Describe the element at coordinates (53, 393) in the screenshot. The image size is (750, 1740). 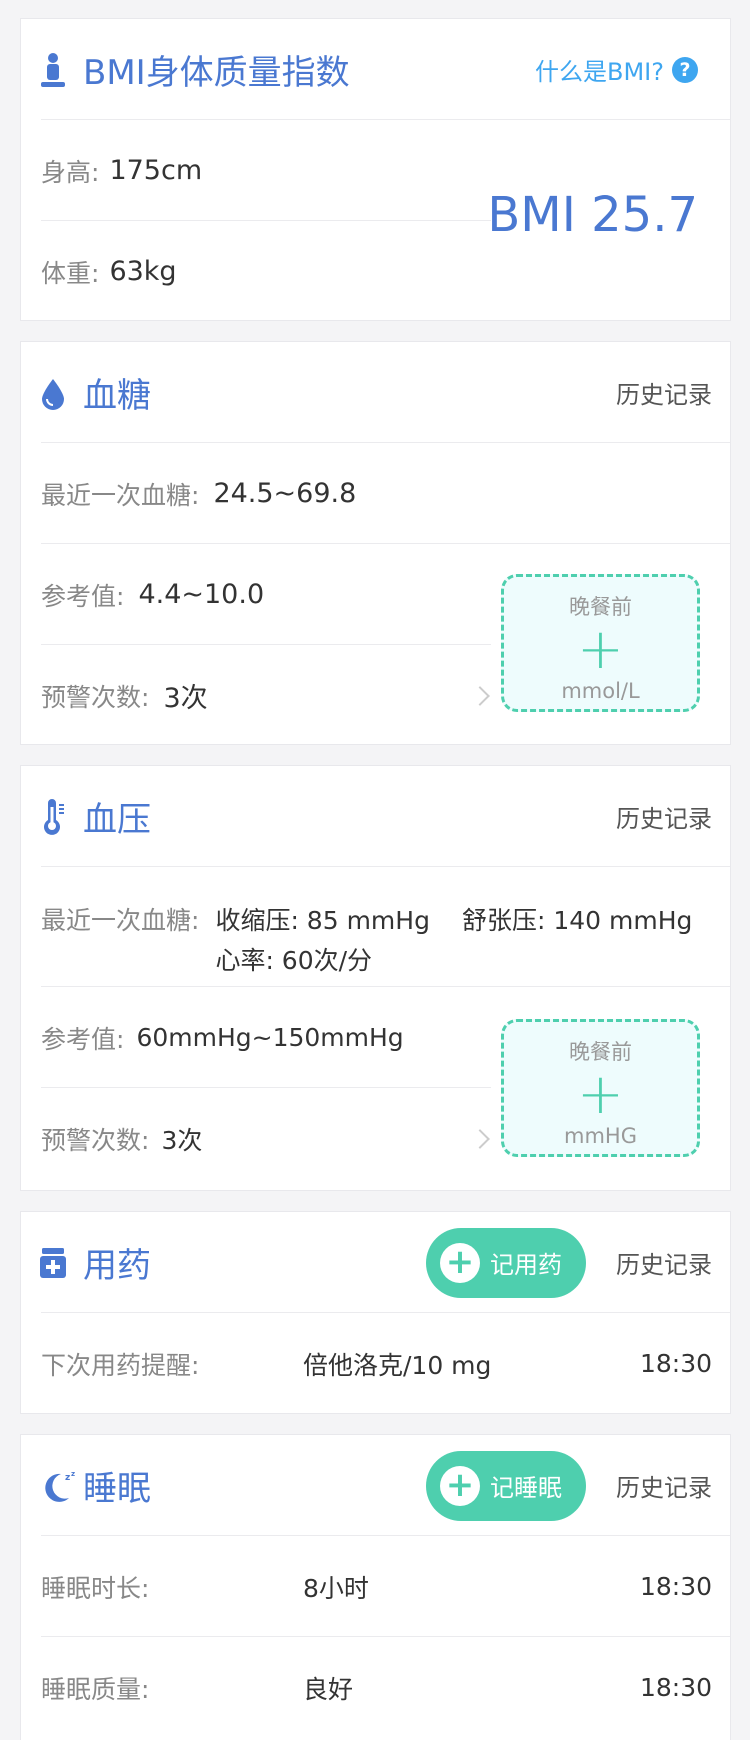
I see `drop-icon` at that location.